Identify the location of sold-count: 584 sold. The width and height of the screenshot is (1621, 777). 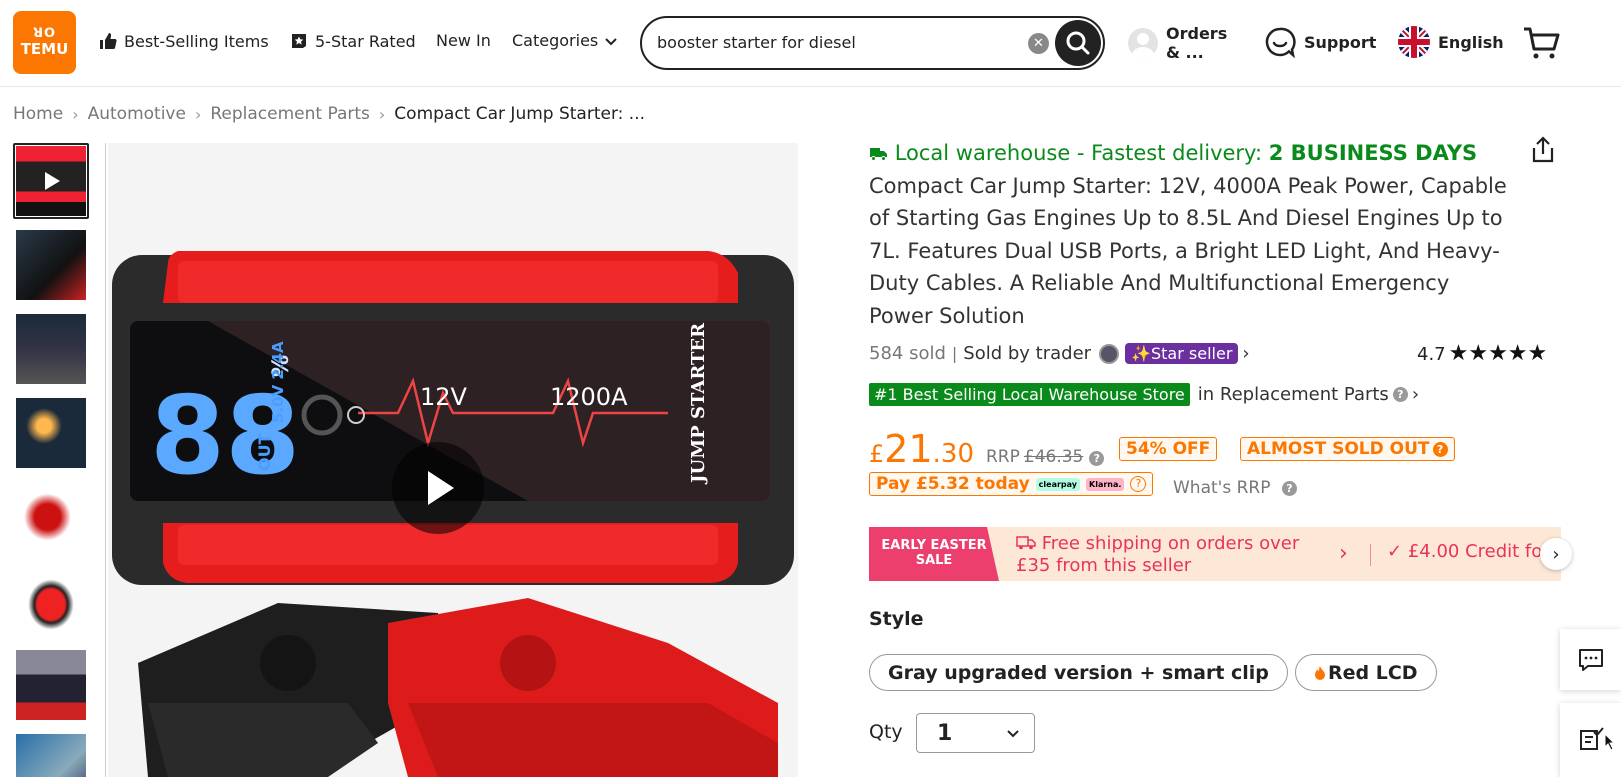
(907, 353).